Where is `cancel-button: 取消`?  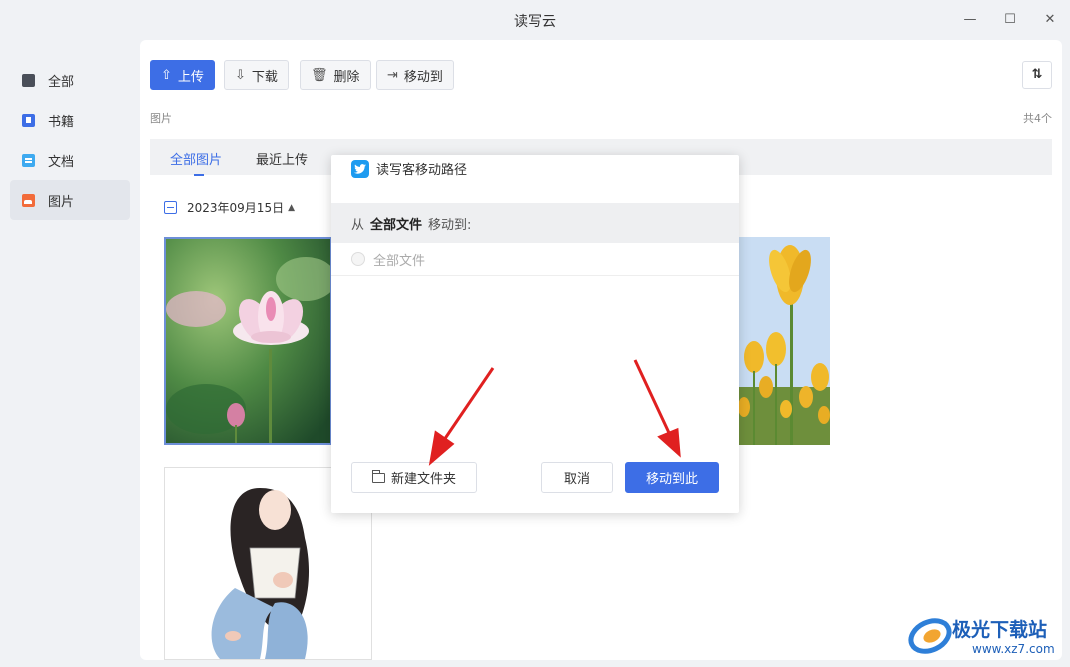
cancel-button: 取消 is located at coordinates (577, 477).